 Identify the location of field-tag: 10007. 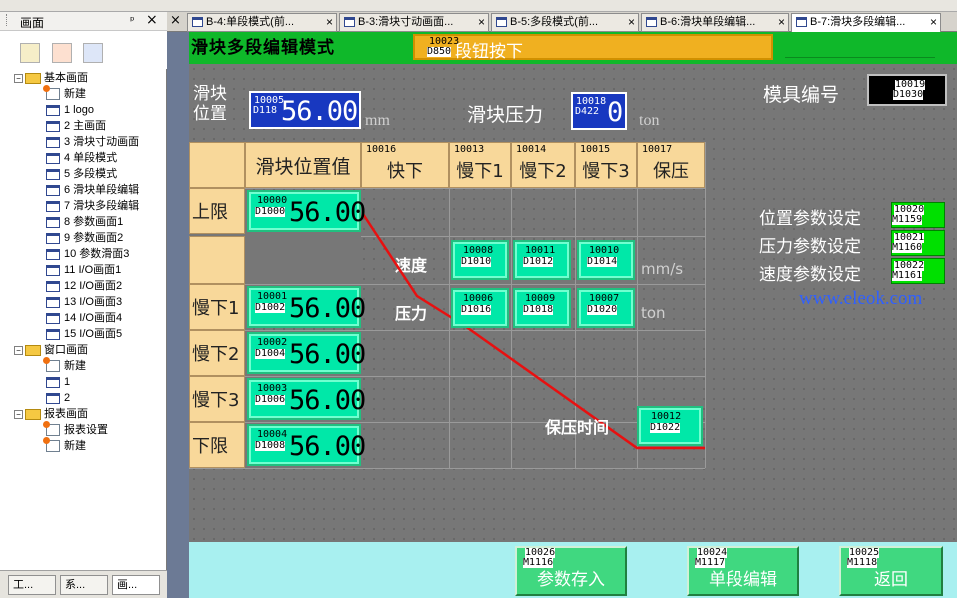
(604, 298).